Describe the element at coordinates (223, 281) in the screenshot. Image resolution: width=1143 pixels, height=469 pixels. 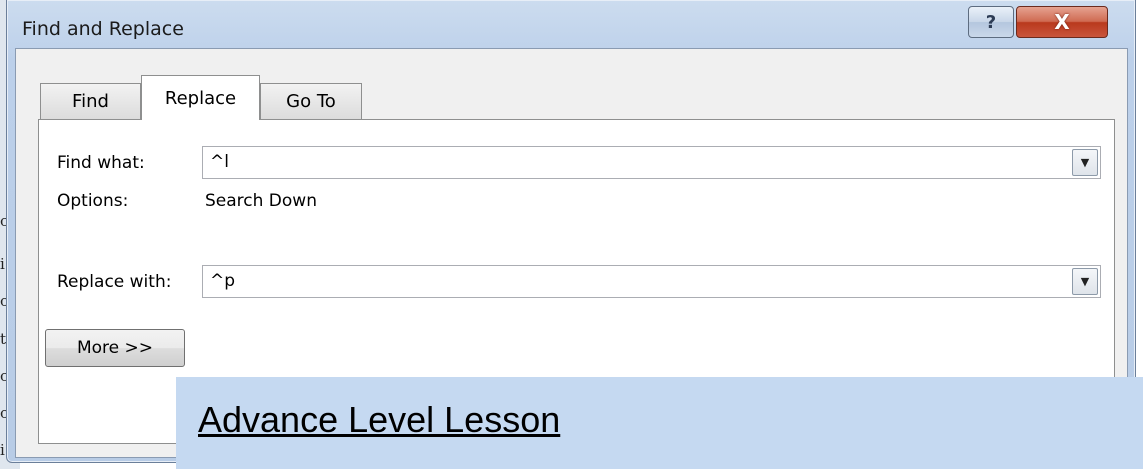
I see `replace-with-value: ^p` at that location.